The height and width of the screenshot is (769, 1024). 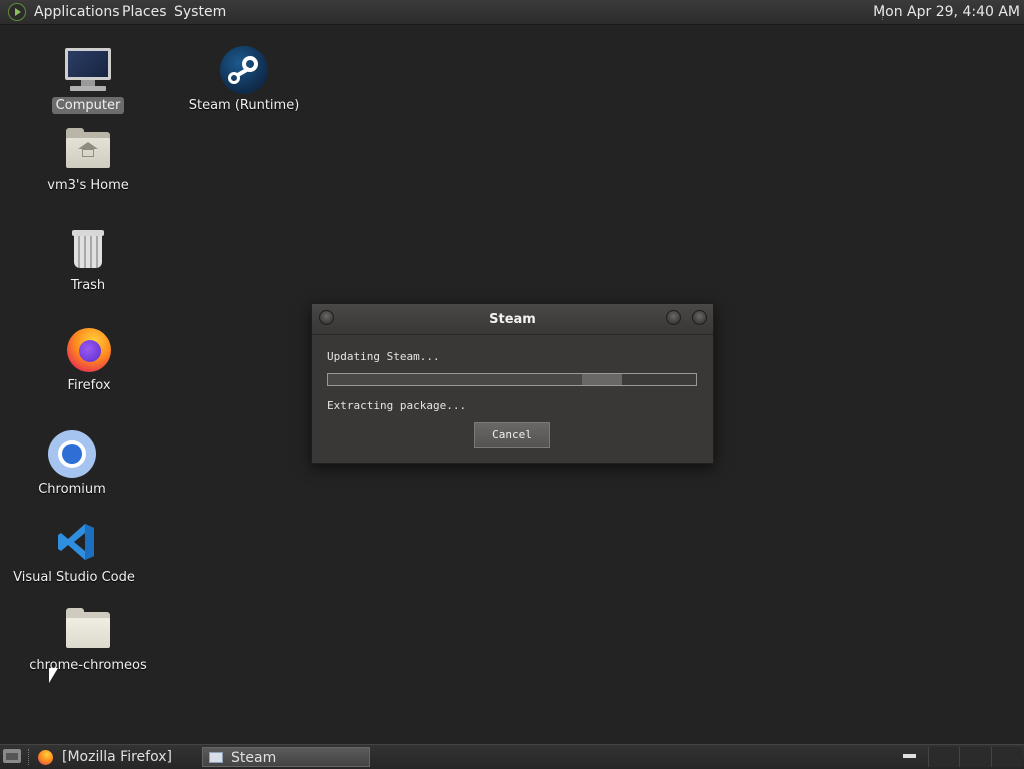 I want to click on cancel-button: Cancel, so click(x=512, y=435).